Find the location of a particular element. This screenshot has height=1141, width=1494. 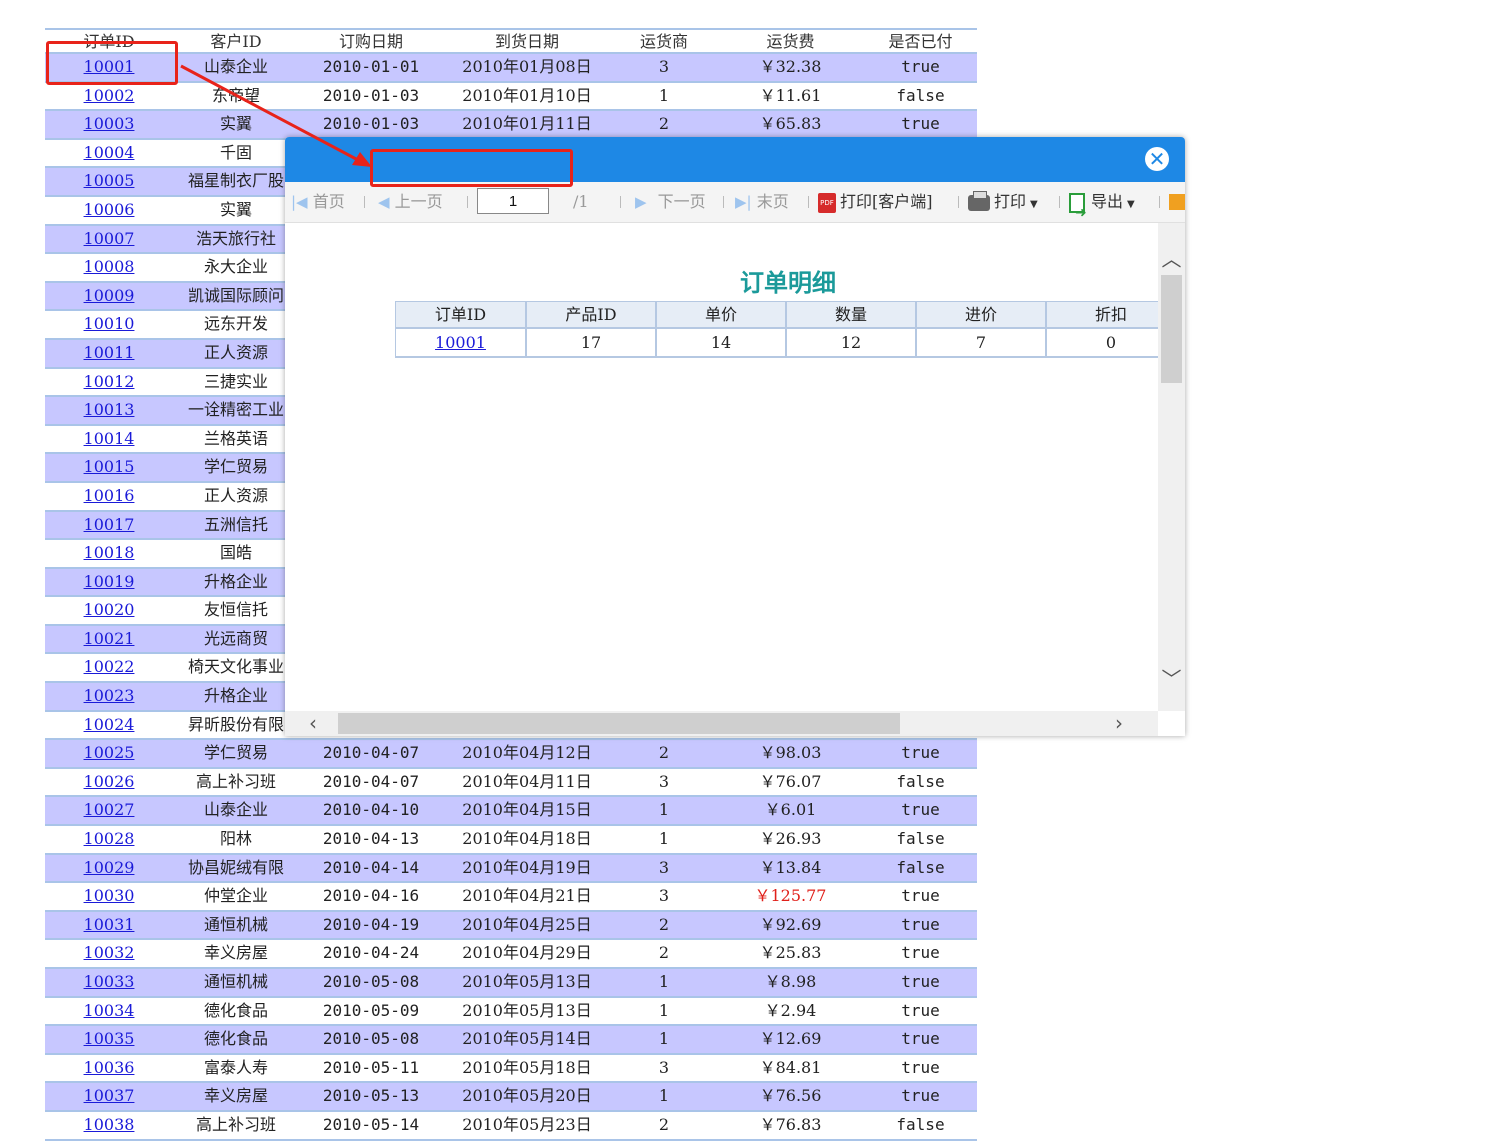

horizontal-scroll-thumb is located at coordinates (619, 723).